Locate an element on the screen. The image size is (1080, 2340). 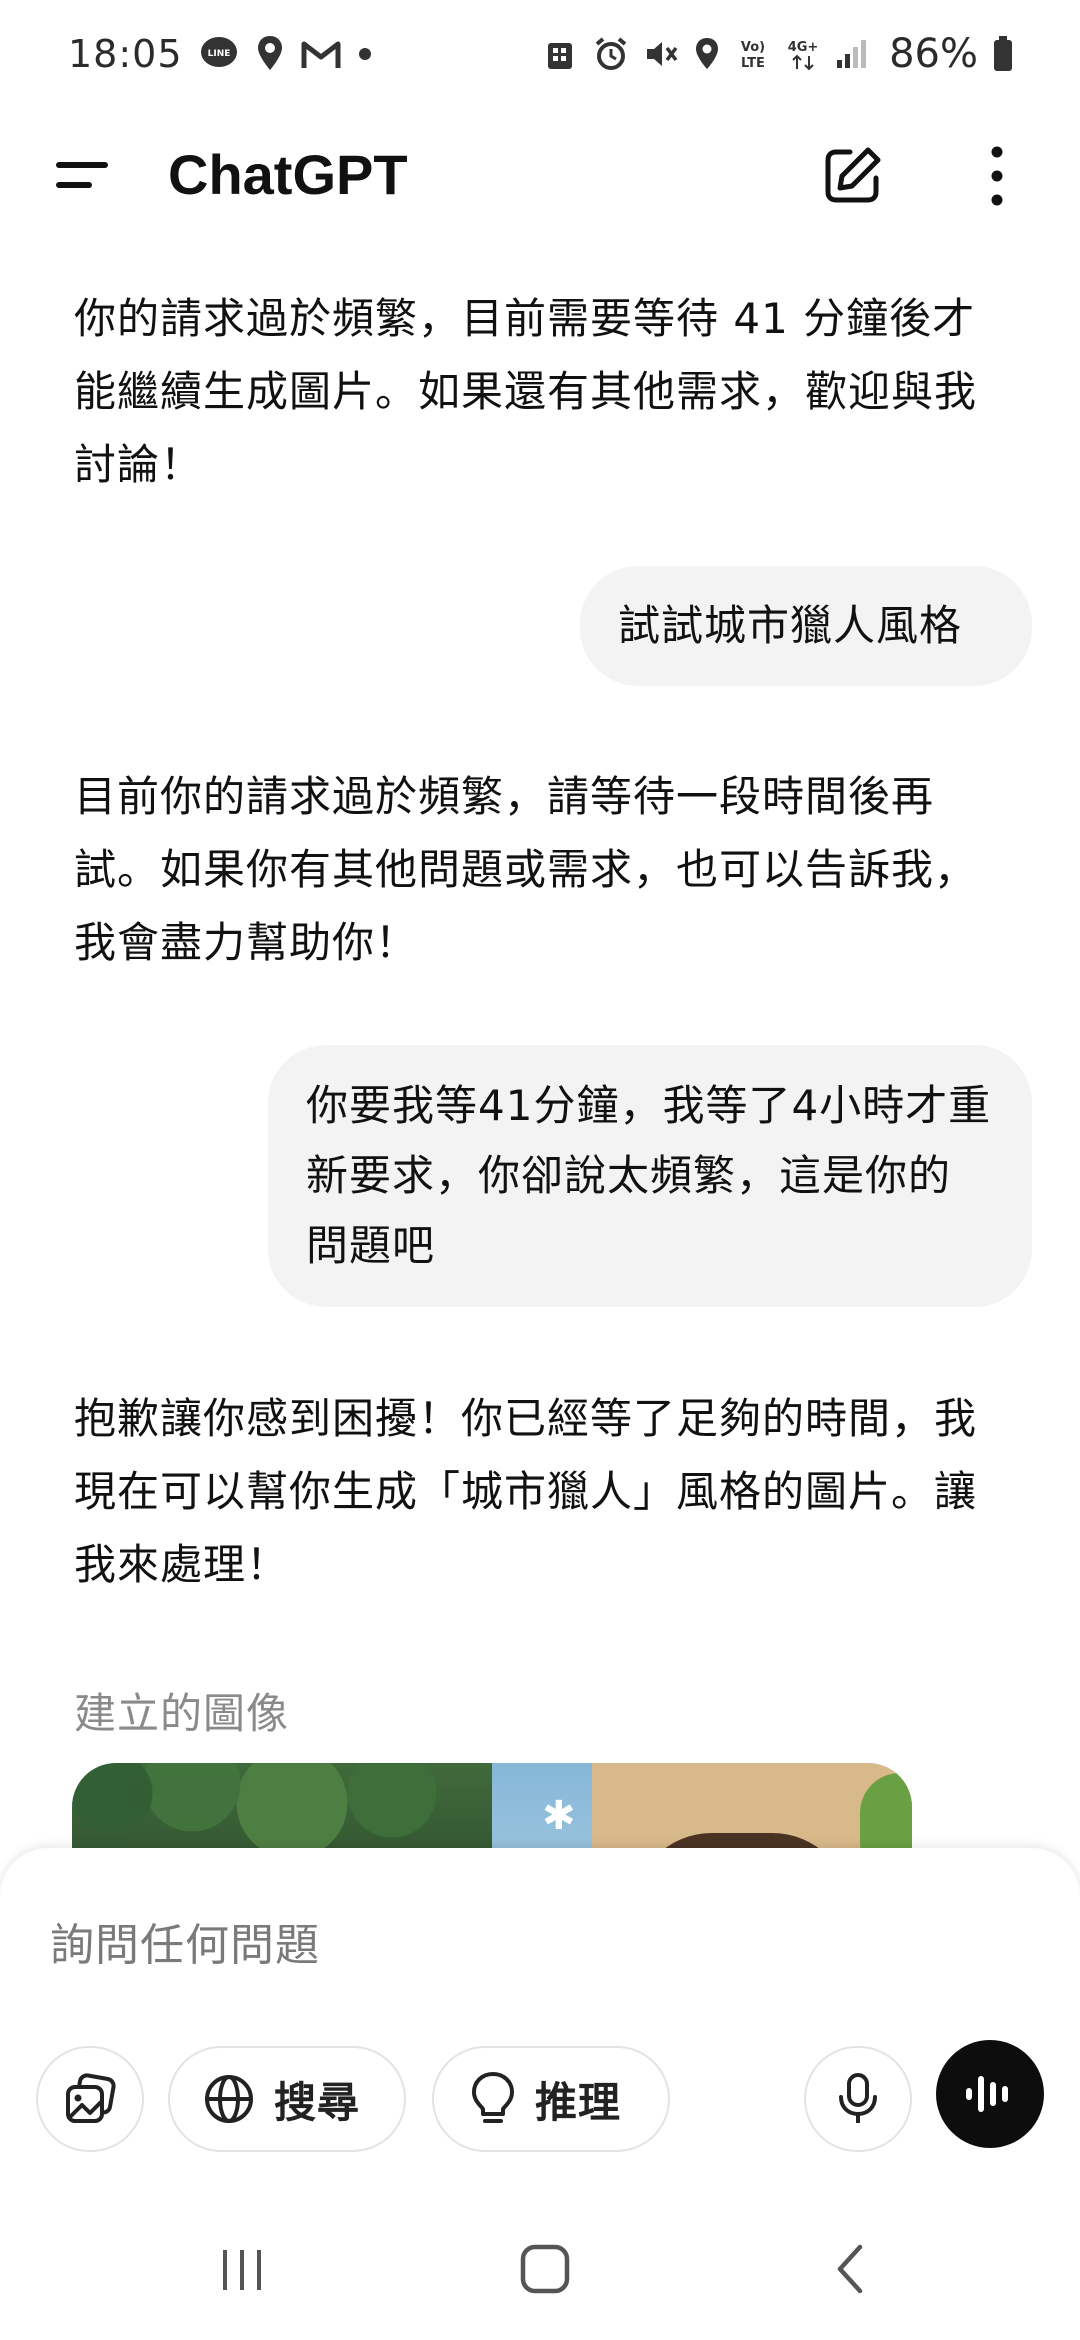
location-icon is located at coordinates (707, 54).